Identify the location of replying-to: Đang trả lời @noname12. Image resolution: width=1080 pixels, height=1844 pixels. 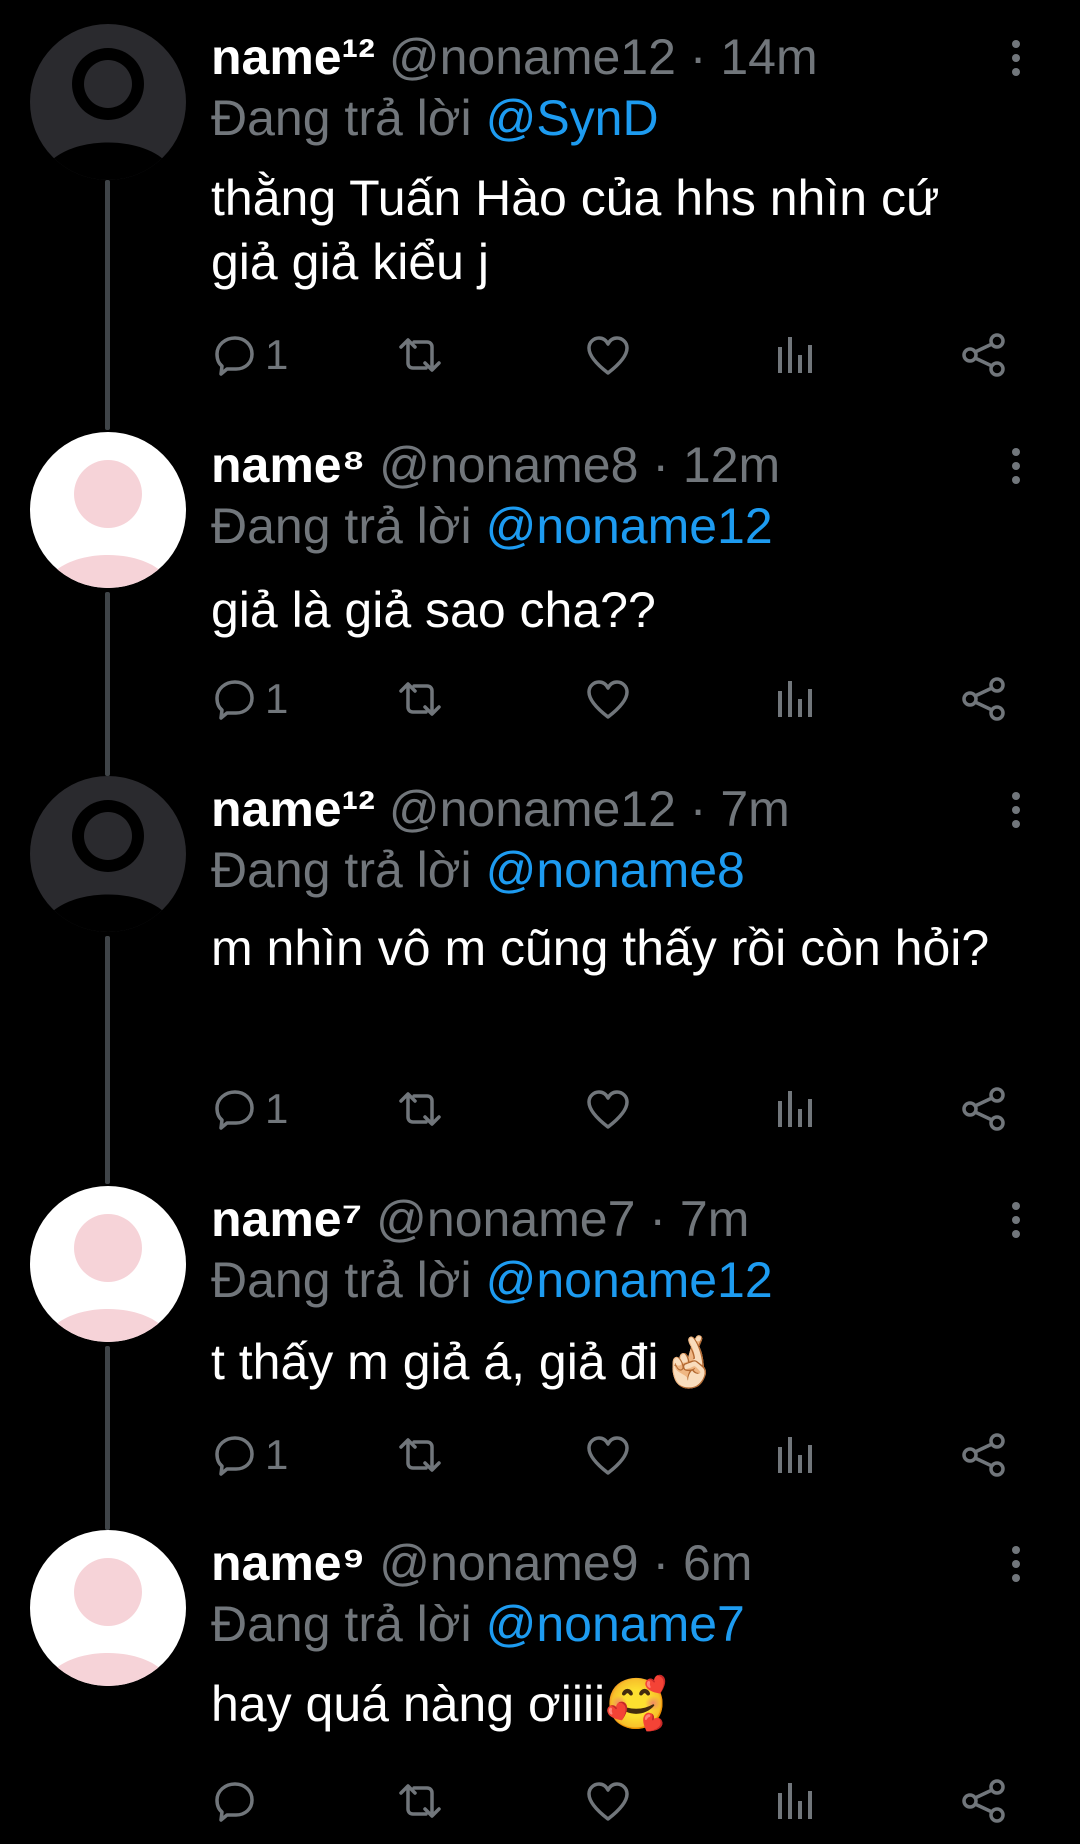
(492, 526).